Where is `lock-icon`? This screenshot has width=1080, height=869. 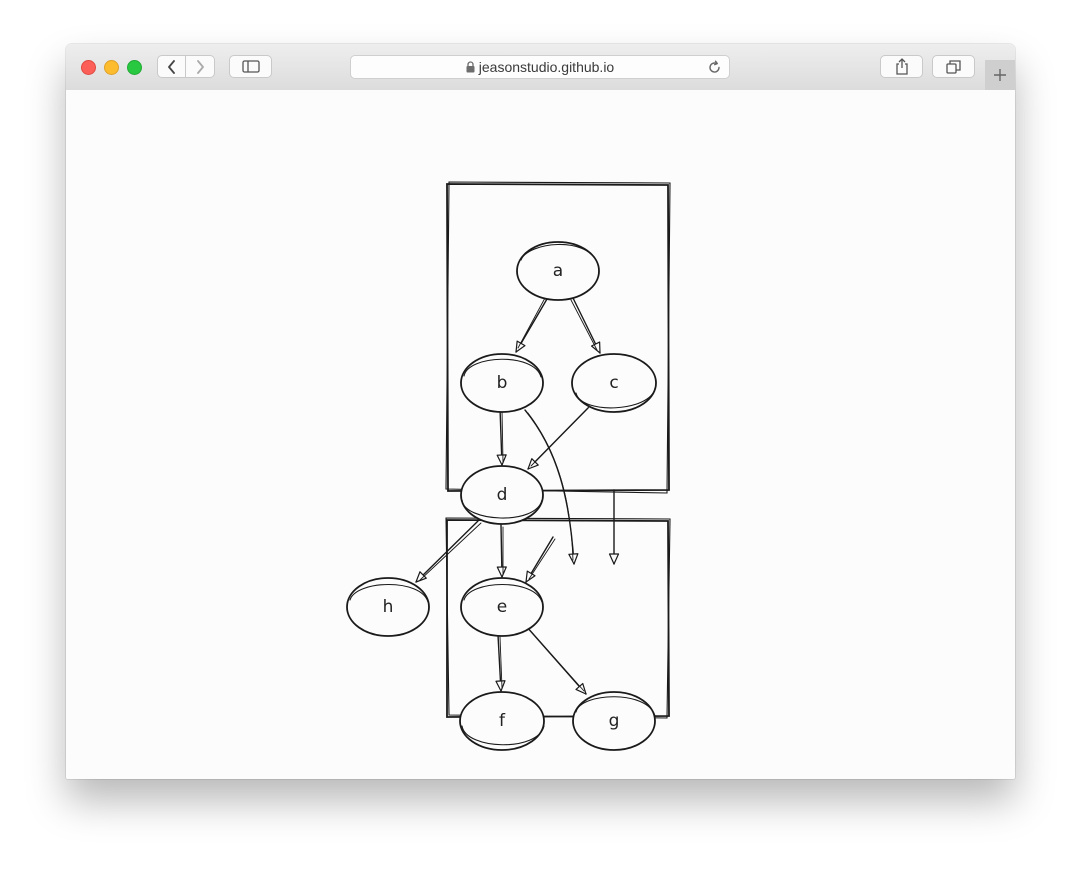 lock-icon is located at coordinates (470, 67).